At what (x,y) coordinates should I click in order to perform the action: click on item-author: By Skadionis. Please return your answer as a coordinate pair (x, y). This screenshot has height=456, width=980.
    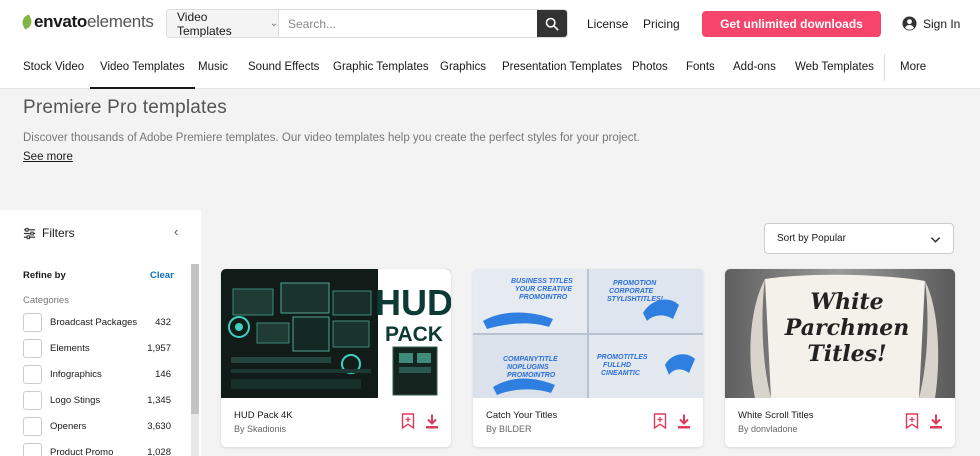
    Looking at the image, I should click on (260, 429).